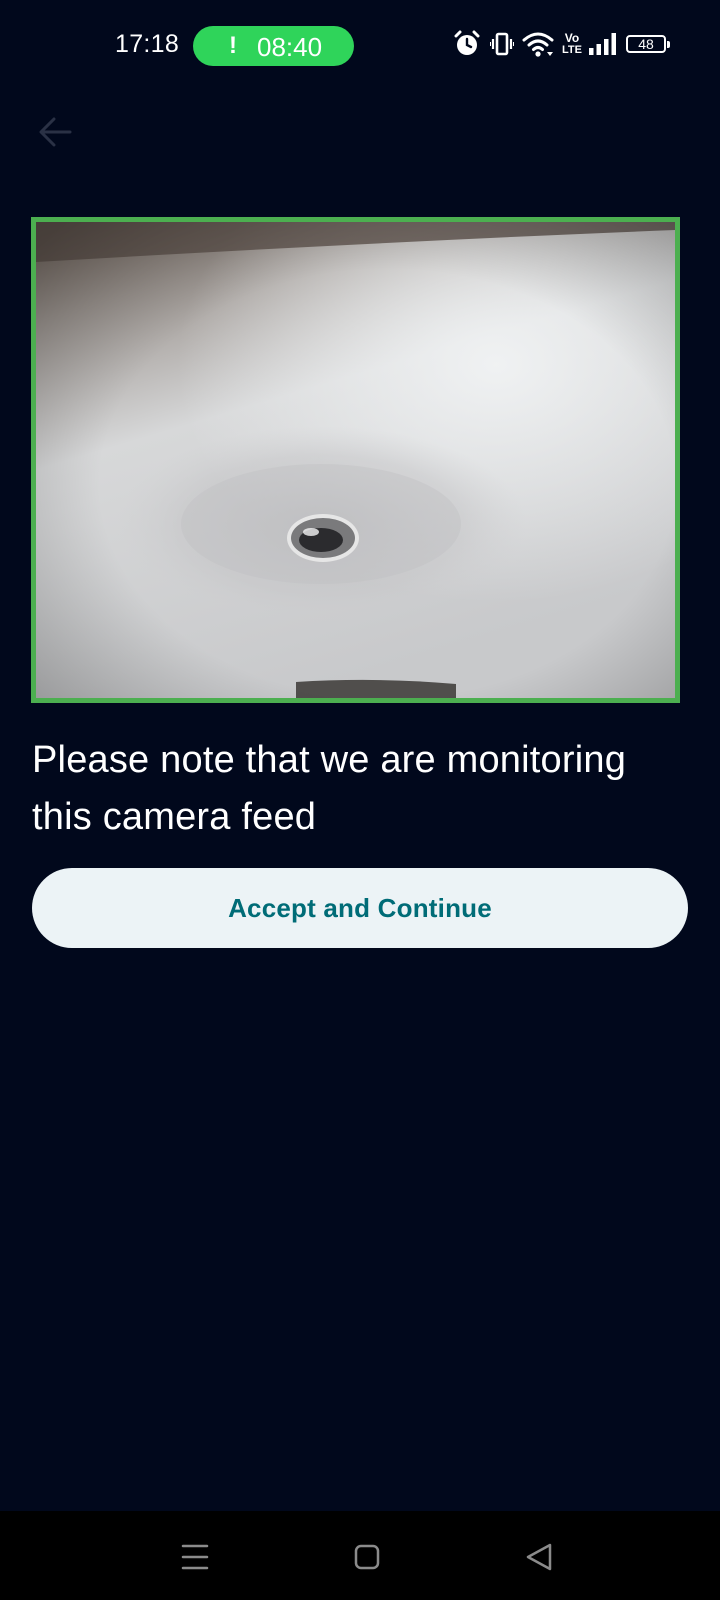 The height and width of the screenshot is (1600, 720). What do you see at coordinates (538, 44) in the screenshot?
I see `wifi-icon` at bounding box center [538, 44].